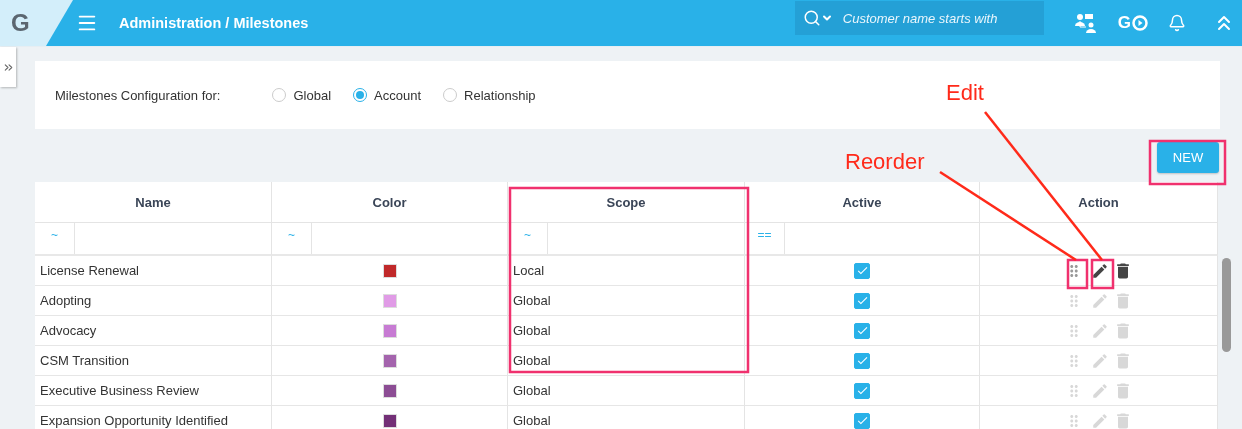  Describe the element at coordinates (1099, 202) in the screenshot. I see `column-header: Action` at that location.